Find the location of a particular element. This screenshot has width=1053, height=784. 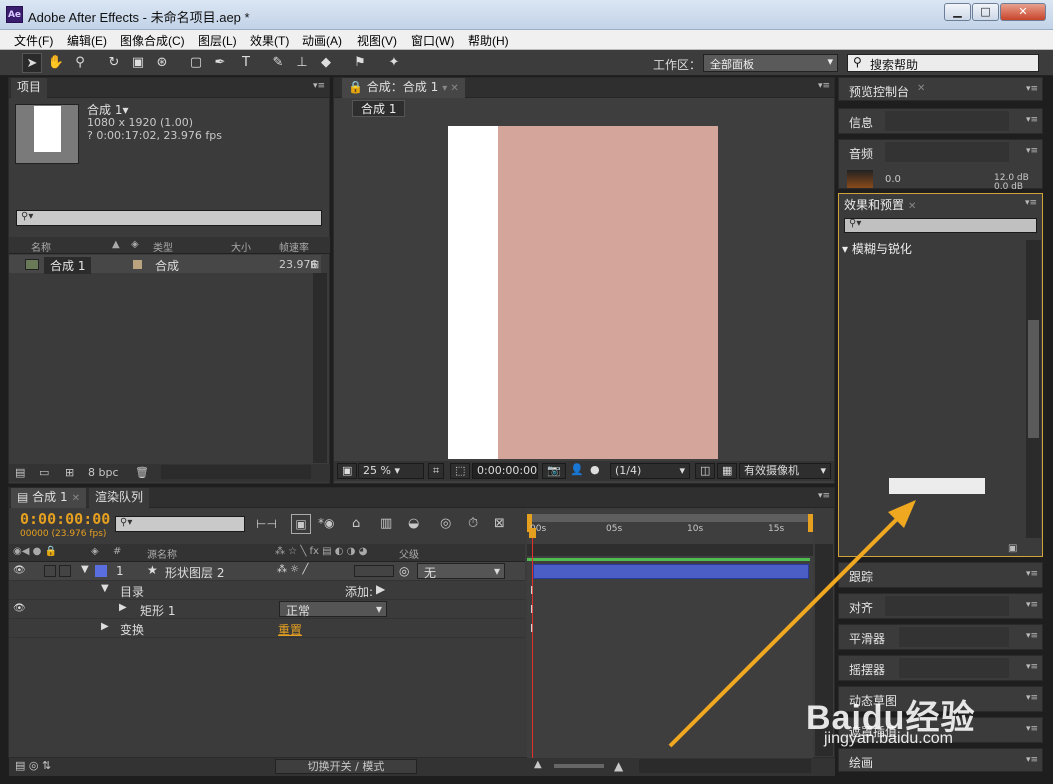

graph-editor-icon: ◎ is located at coordinates (445, 523).